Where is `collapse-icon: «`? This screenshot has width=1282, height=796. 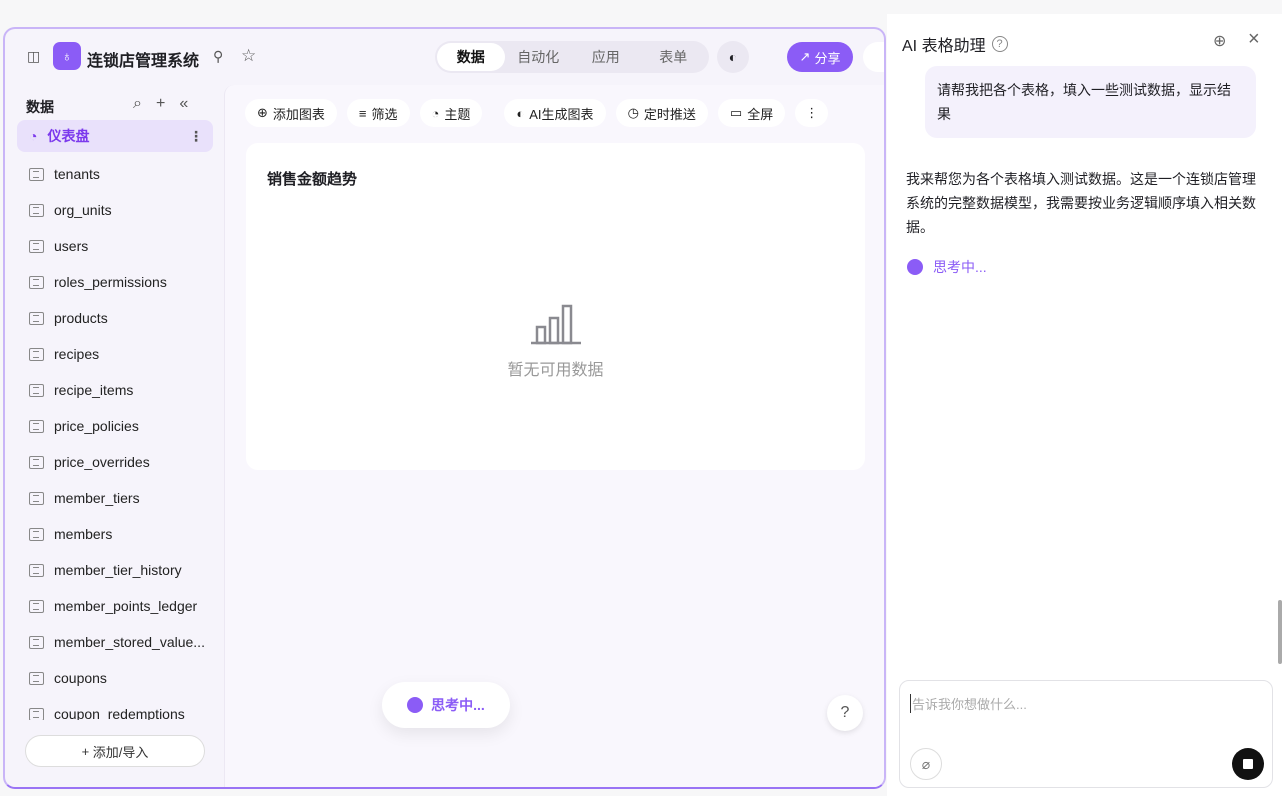
collapse-icon: « is located at coordinates (183, 104).